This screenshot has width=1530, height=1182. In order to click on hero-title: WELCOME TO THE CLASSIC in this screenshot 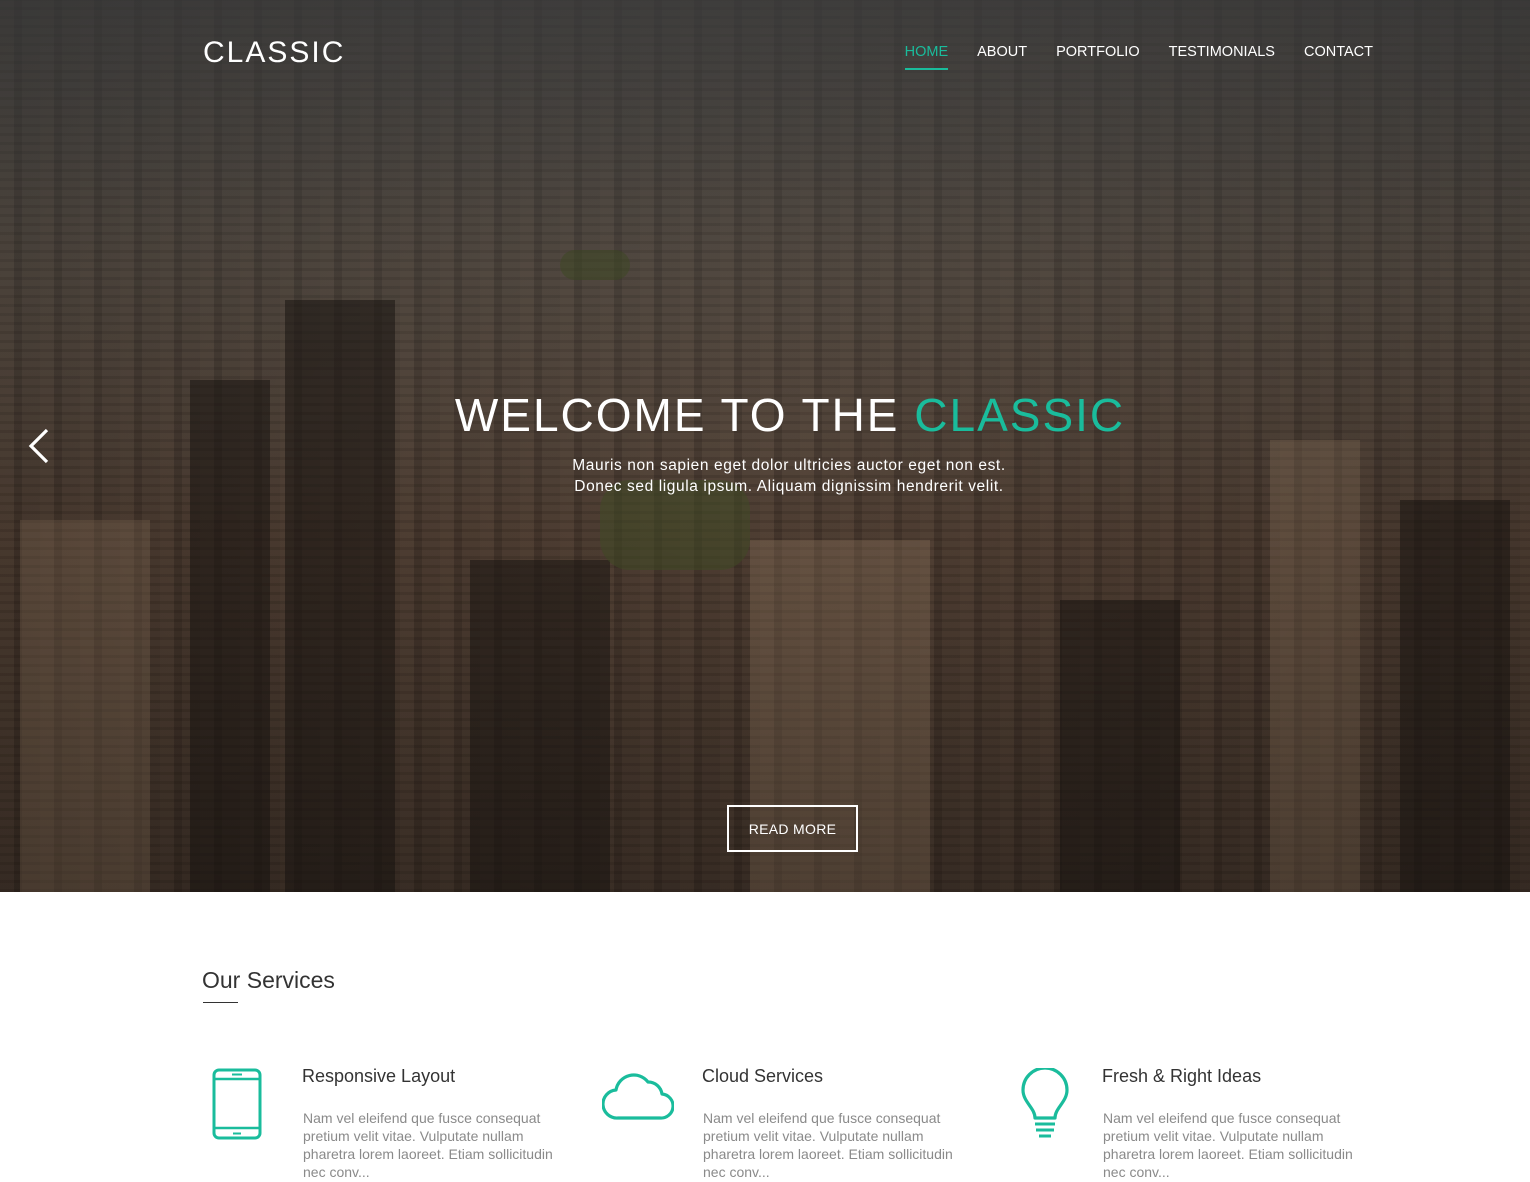, I will do `click(765, 415)`.